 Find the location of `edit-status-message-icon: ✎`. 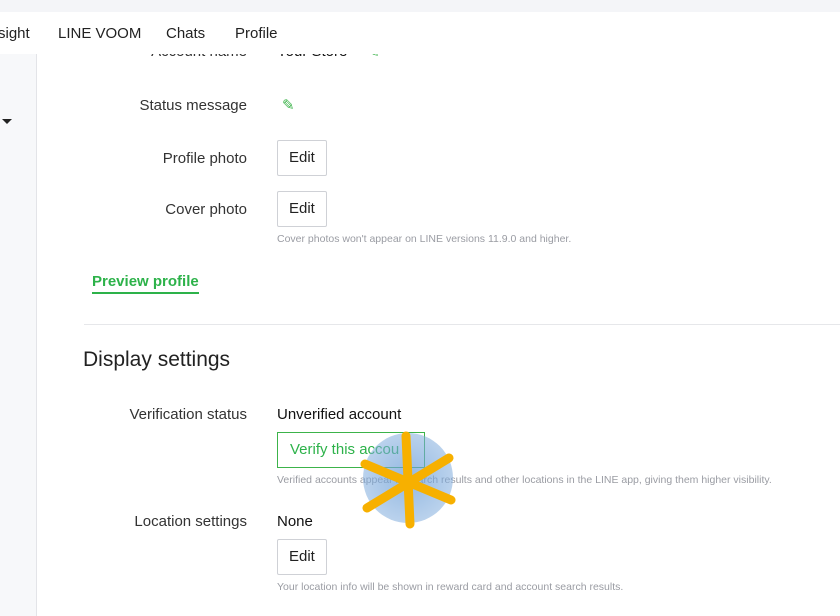

edit-status-message-icon: ✎ is located at coordinates (288, 105).